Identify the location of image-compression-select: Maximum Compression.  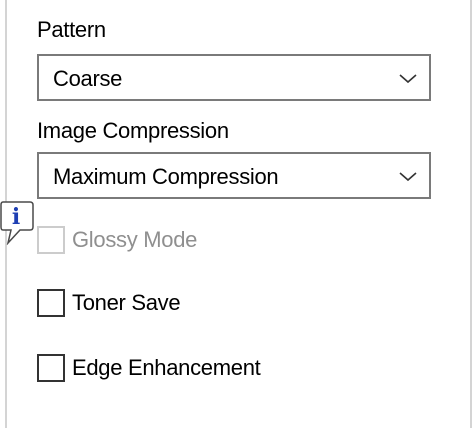
(234, 175).